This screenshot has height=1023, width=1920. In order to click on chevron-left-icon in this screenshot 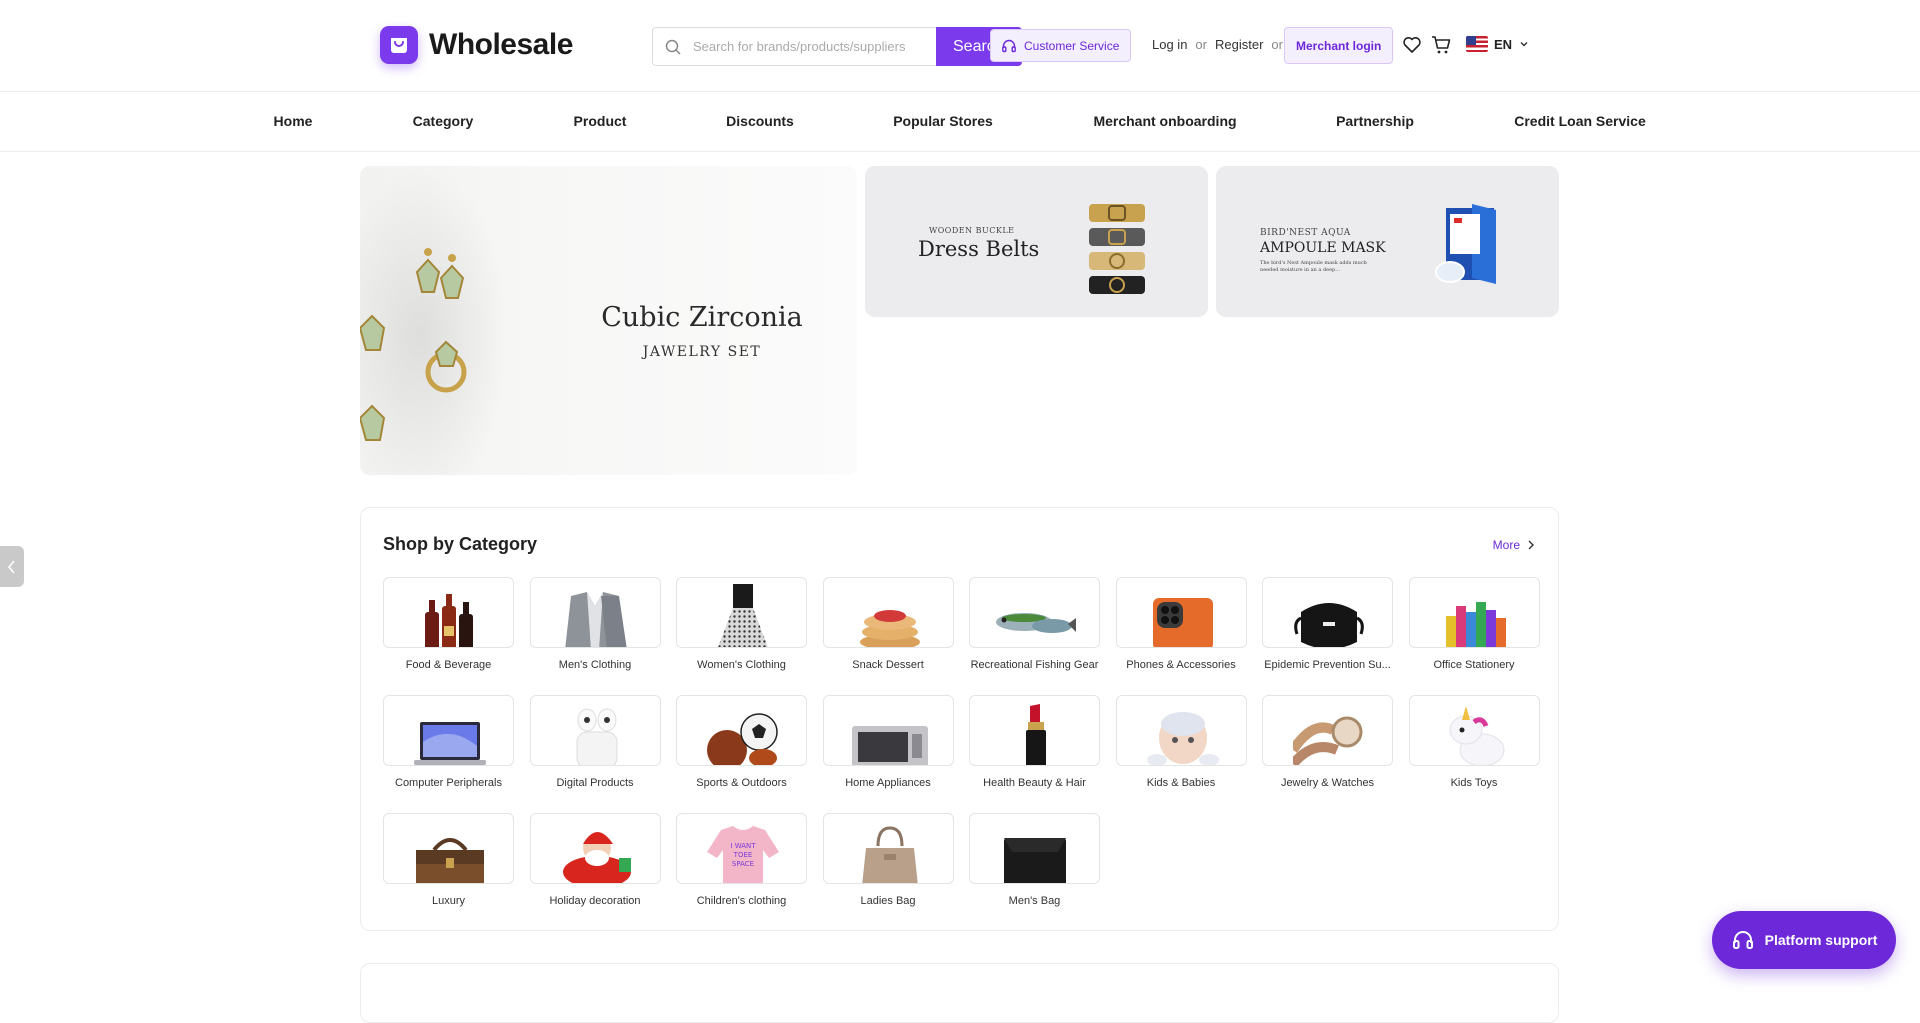, I will do `click(11, 566)`.